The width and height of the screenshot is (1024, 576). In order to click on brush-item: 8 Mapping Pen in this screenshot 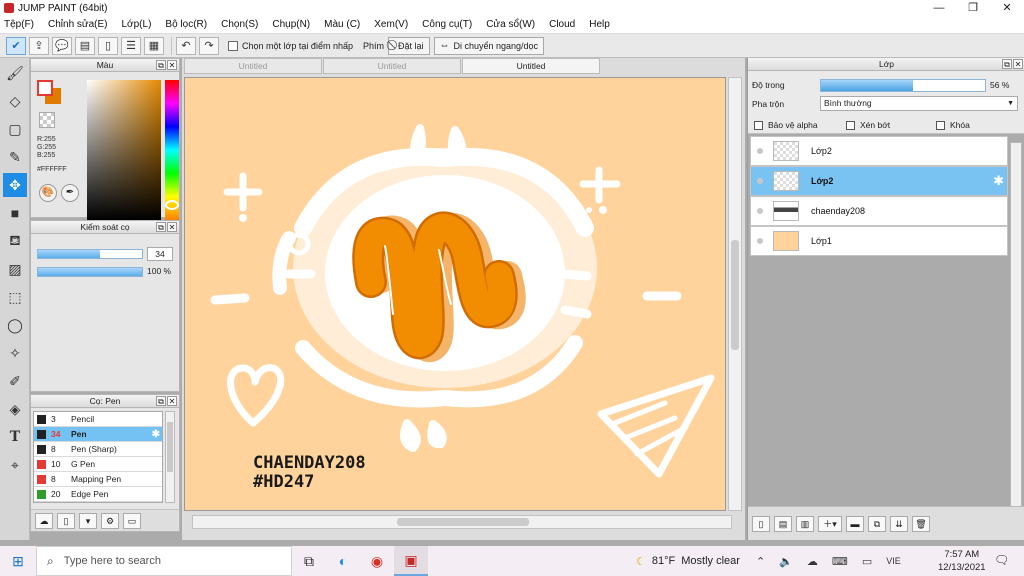, I will do `click(98, 479)`.